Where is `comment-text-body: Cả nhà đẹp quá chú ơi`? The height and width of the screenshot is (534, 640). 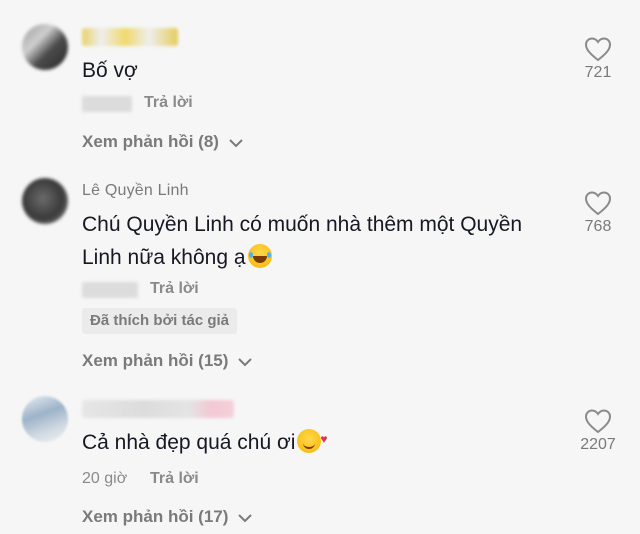 comment-text-body: Cả nhà đẹp quá chú ơi is located at coordinates (189, 442).